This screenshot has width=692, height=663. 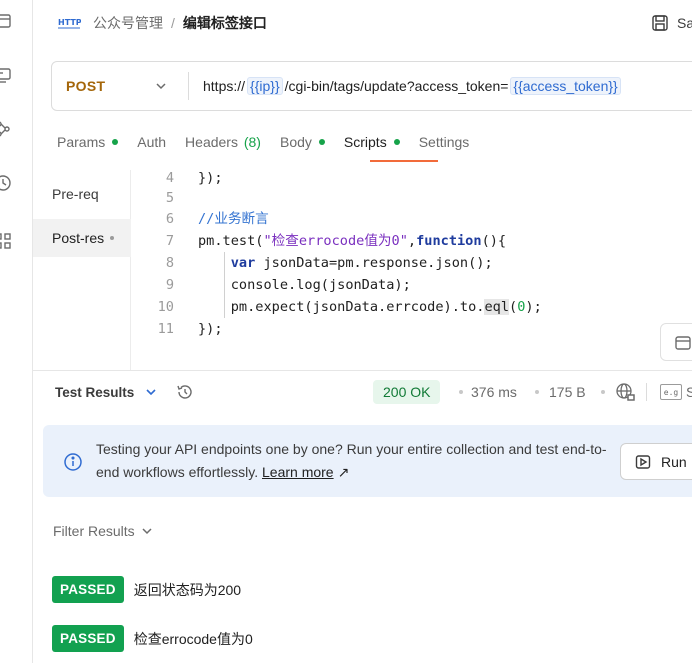 I want to click on apps-icon, so click(x=6, y=241).